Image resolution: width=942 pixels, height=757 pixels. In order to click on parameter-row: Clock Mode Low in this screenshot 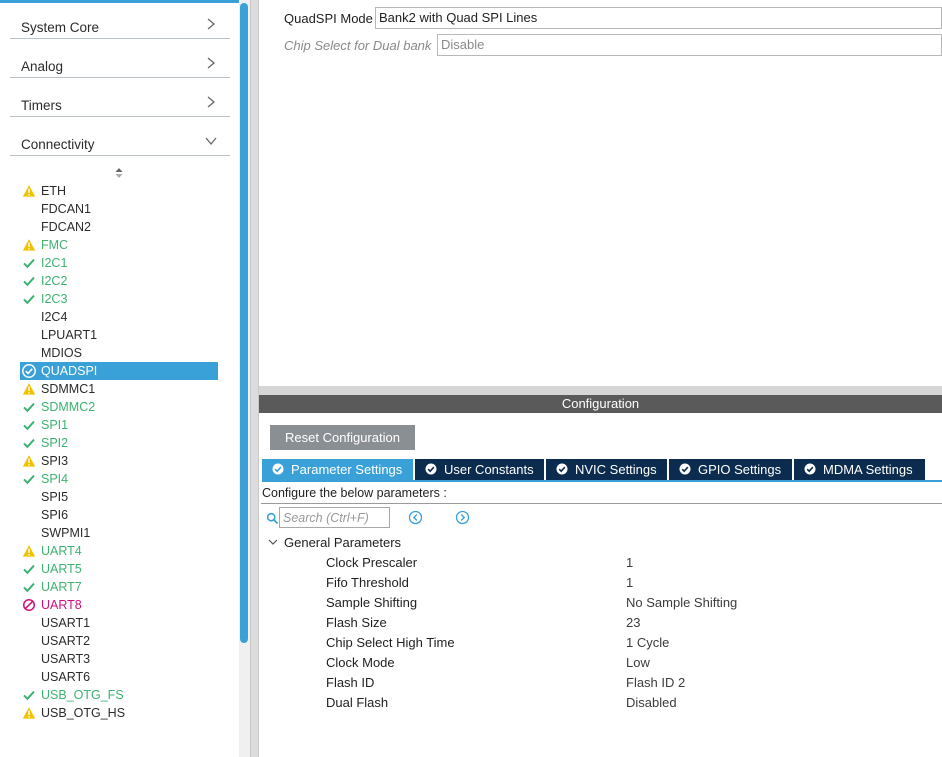, I will do `click(626, 664)`.